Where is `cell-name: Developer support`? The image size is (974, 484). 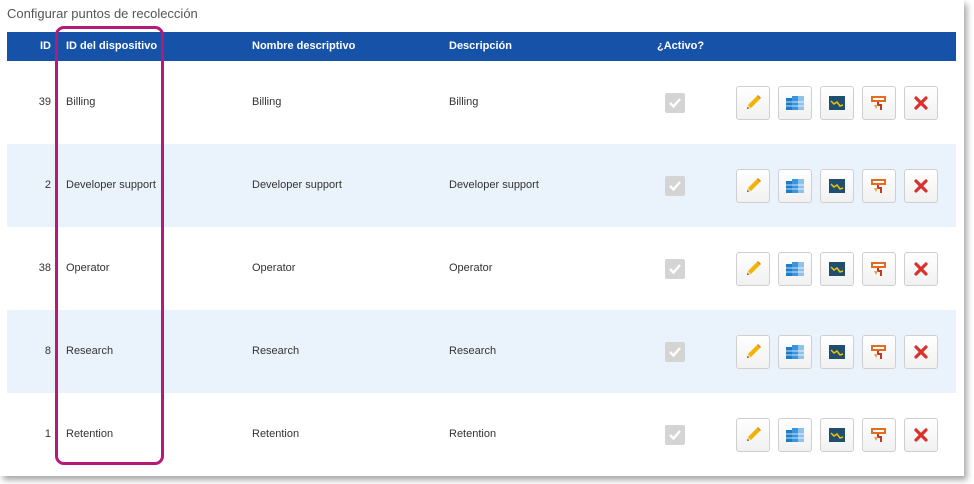
cell-name: Developer support is located at coordinates (297, 185).